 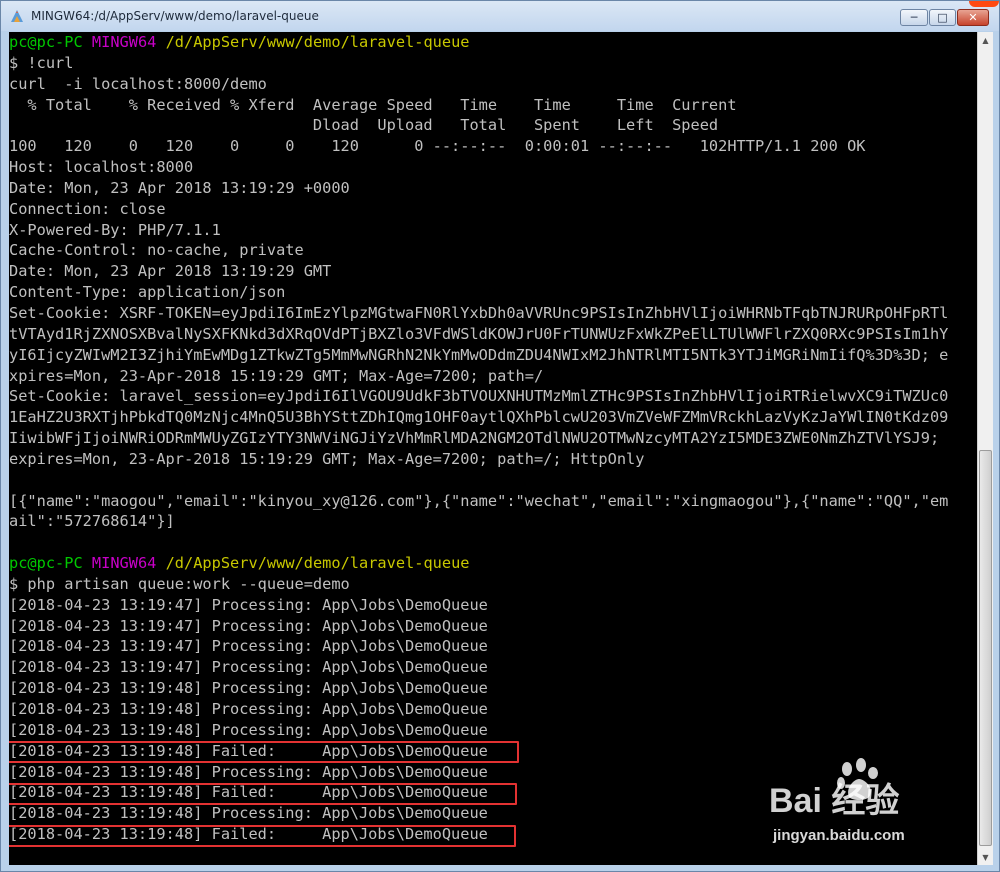 What do you see at coordinates (985, 448) in the screenshot?
I see `vertical-scrollbar: ▲ ▼` at bounding box center [985, 448].